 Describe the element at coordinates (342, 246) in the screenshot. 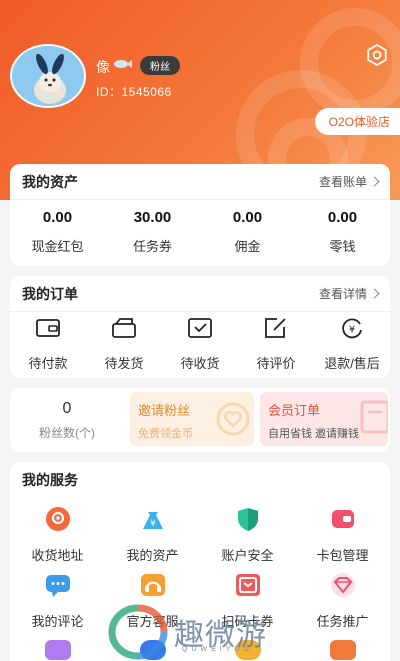

I see `asset-label: 零钱` at that location.